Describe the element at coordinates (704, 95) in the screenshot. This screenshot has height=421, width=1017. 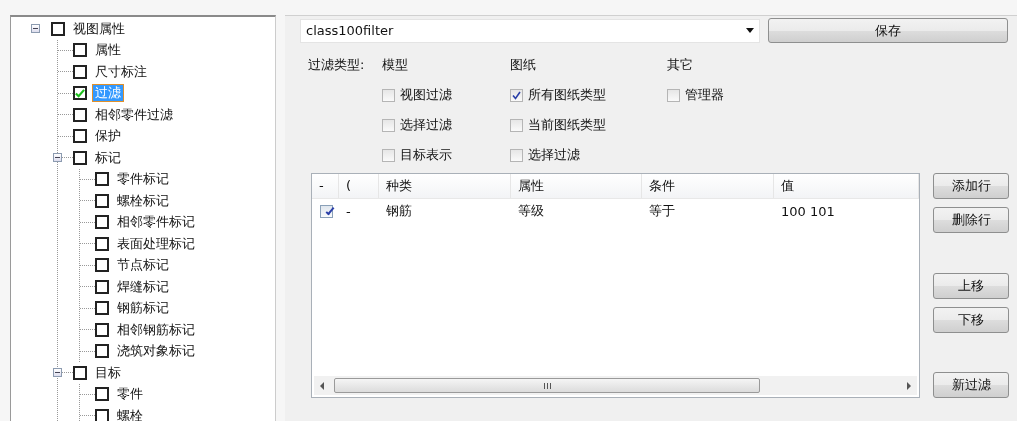
I see `checkbox-label: 管理器` at that location.